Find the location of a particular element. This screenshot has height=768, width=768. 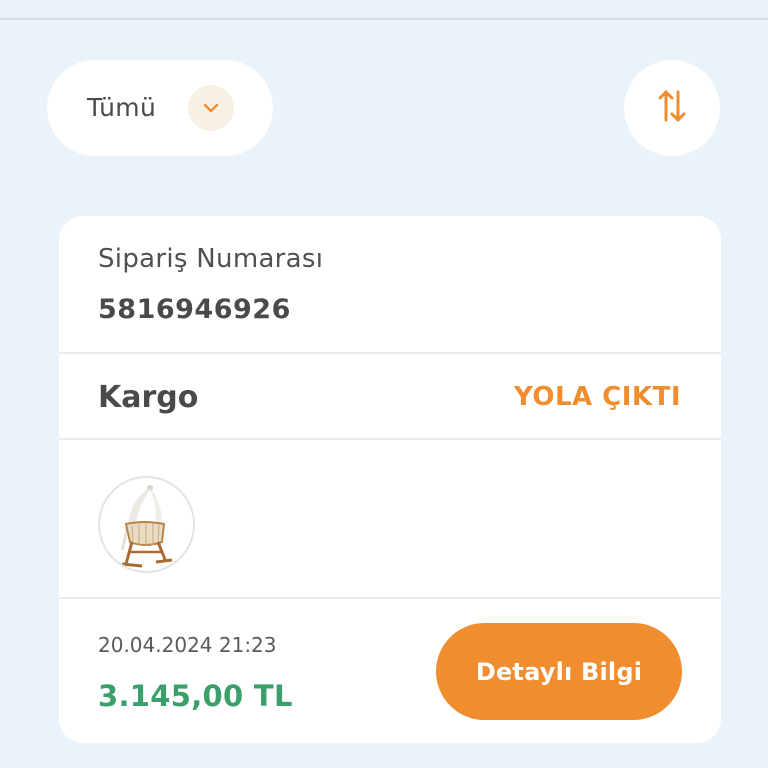

chevron-down-icon is located at coordinates (211, 108).